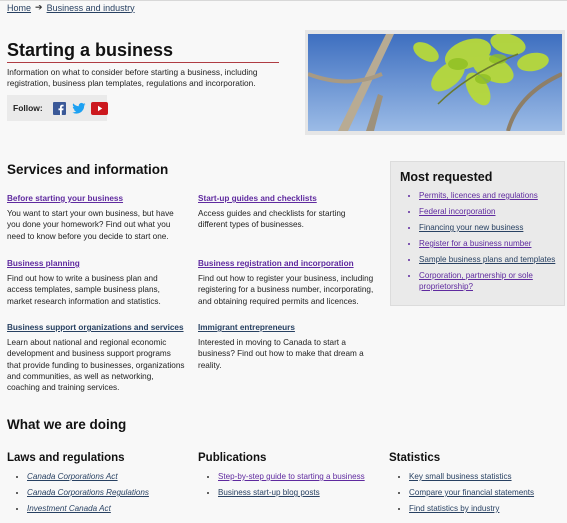  I want to click on law-link: Investment Canada Act, so click(69, 508).